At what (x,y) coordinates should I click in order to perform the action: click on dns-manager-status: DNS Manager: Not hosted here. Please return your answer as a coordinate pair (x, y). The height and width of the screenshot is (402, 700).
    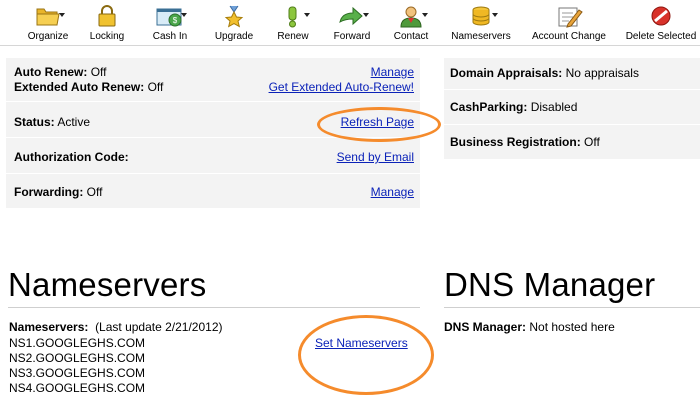
    Looking at the image, I should click on (529, 327).